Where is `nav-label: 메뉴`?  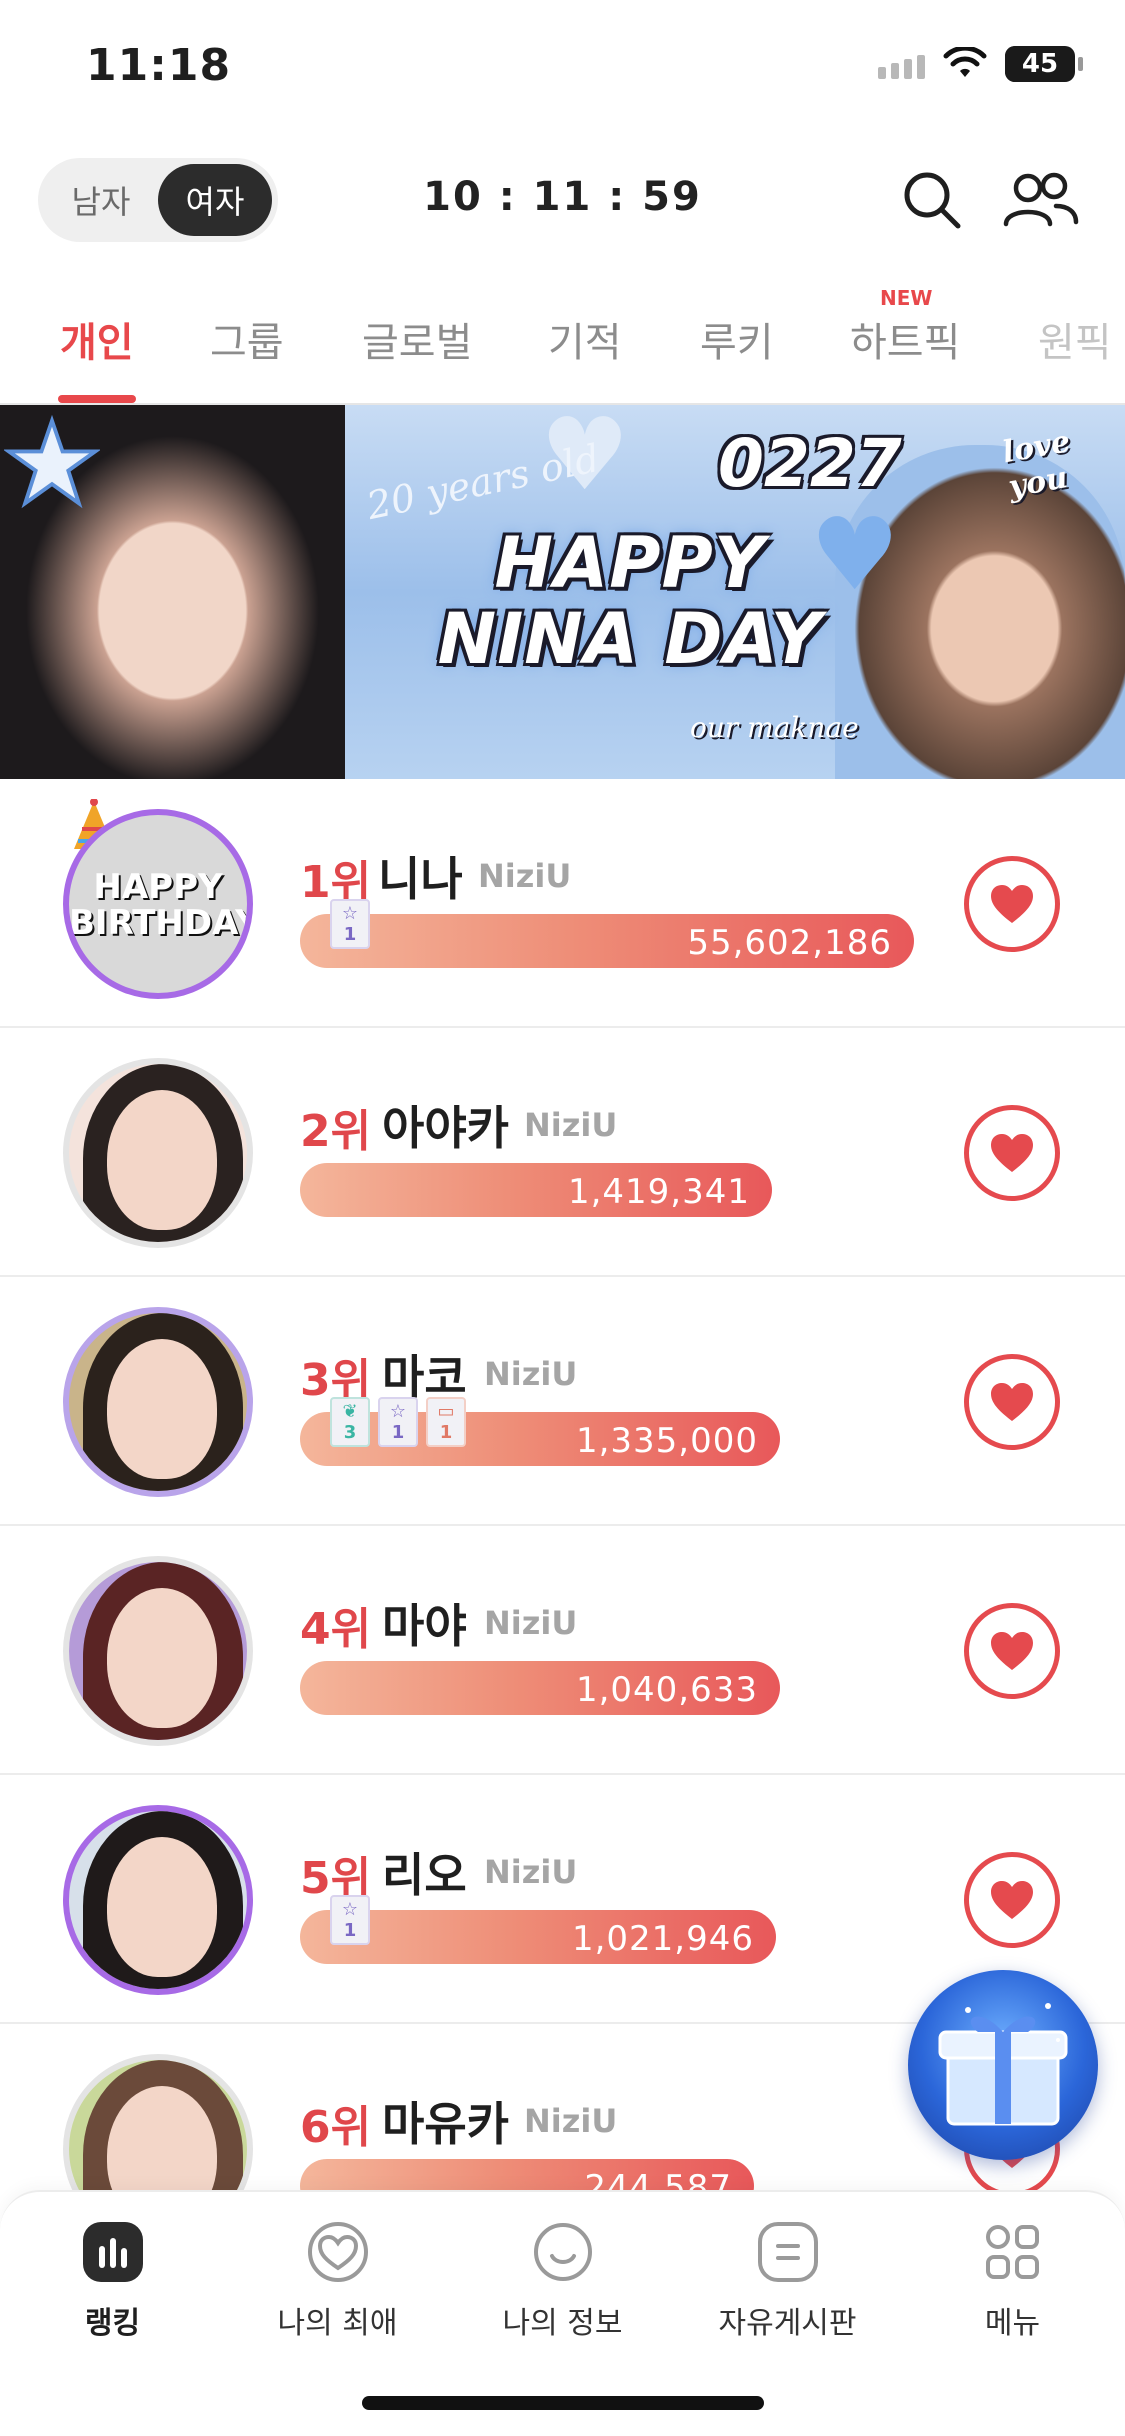 nav-label: 메뉴 is located at coordinates (1012, 2323).